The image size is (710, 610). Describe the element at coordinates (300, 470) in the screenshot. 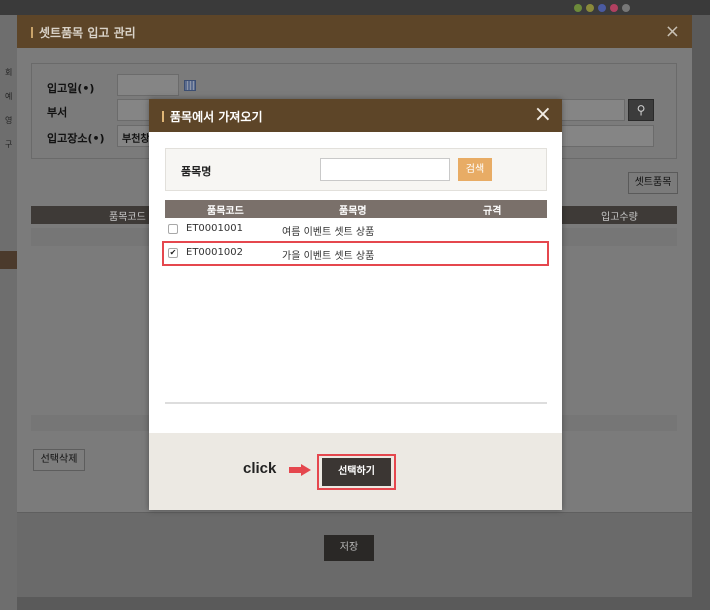

I see `arrow-right-icon` at that location.